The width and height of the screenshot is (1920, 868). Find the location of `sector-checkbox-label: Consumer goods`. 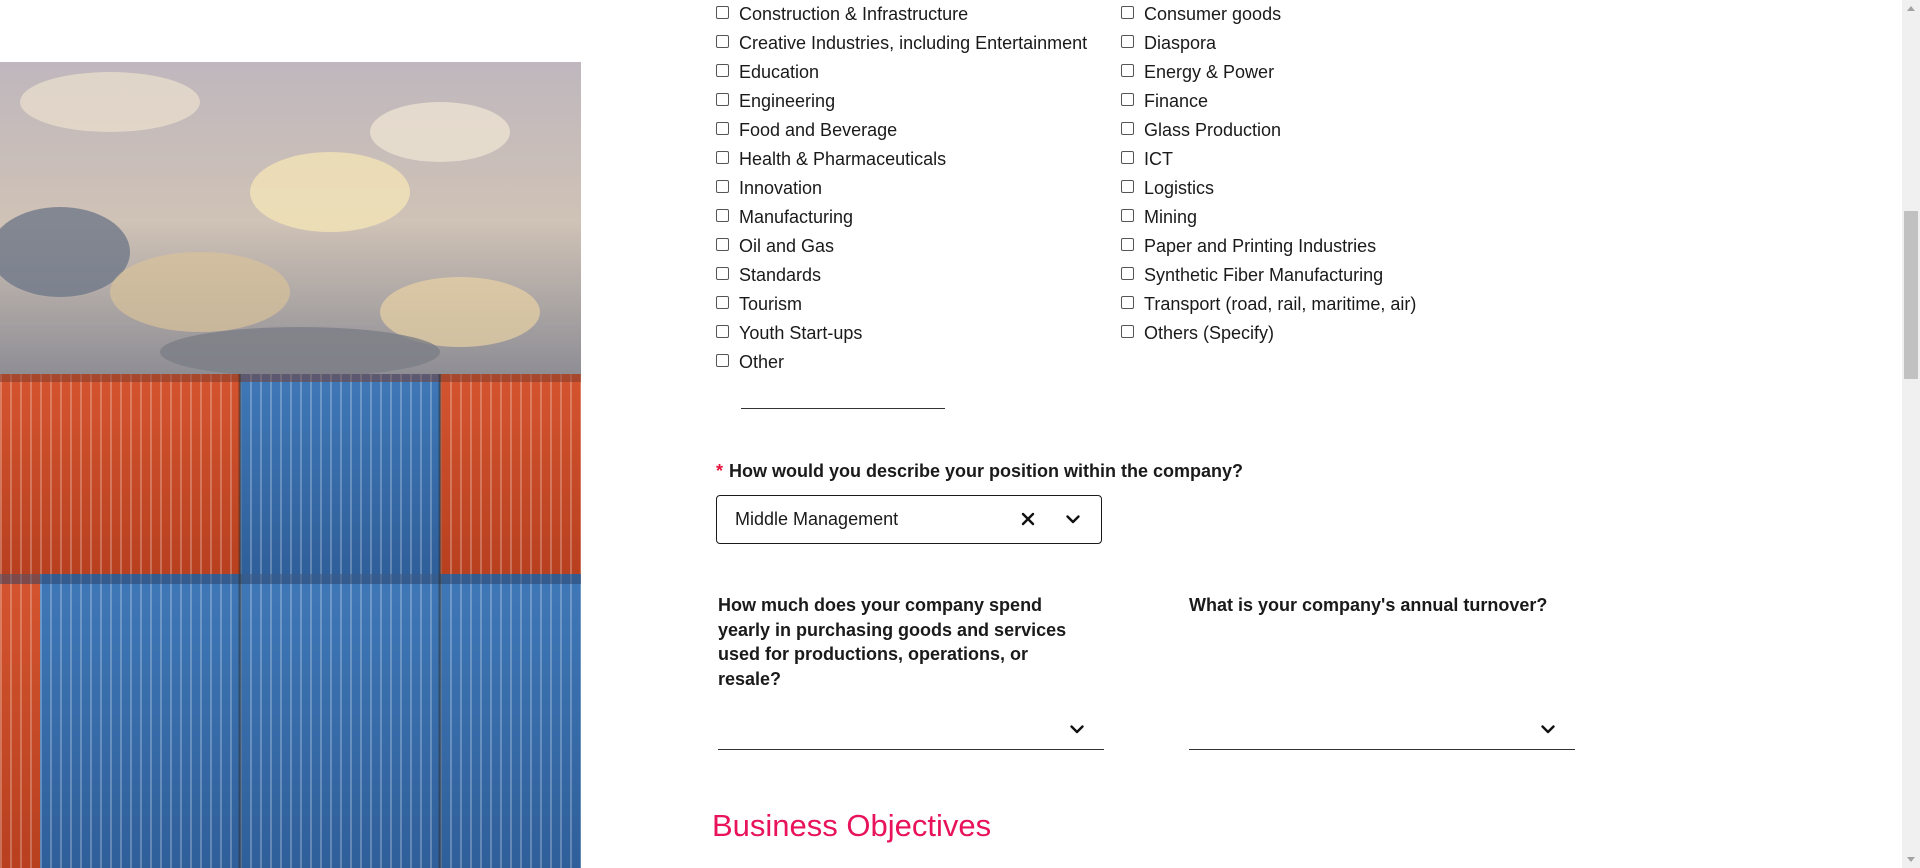

sector-checkbox-label: Consumer goods is located at coordinates (1213, 14).